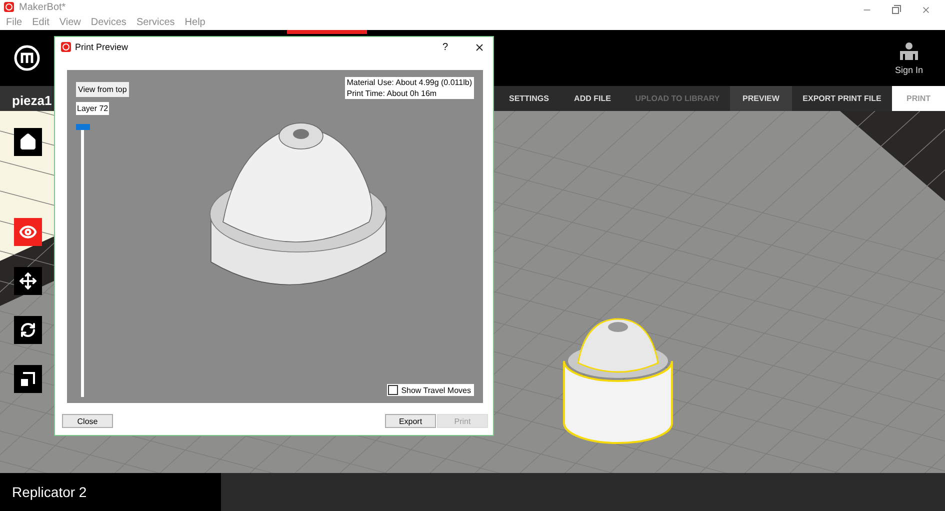  What do you see at coordinates (66, 47) in the screenshot?
I see `app-logo-icon` at bounding box center [66, 47].